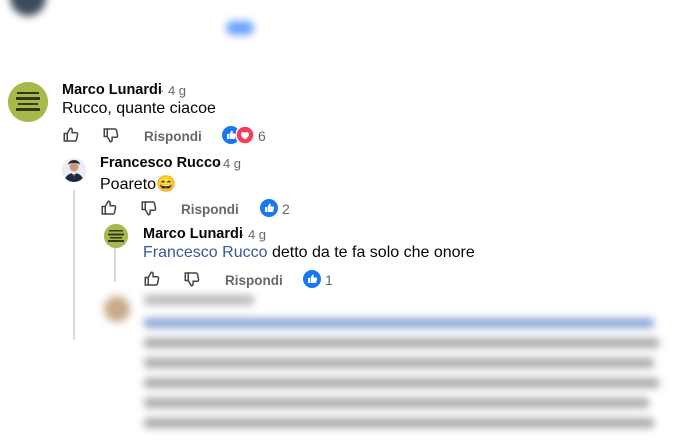 The height and width of the screenshot is (440, 696). I want to click on reaction-count: 6, so click(262, 136).